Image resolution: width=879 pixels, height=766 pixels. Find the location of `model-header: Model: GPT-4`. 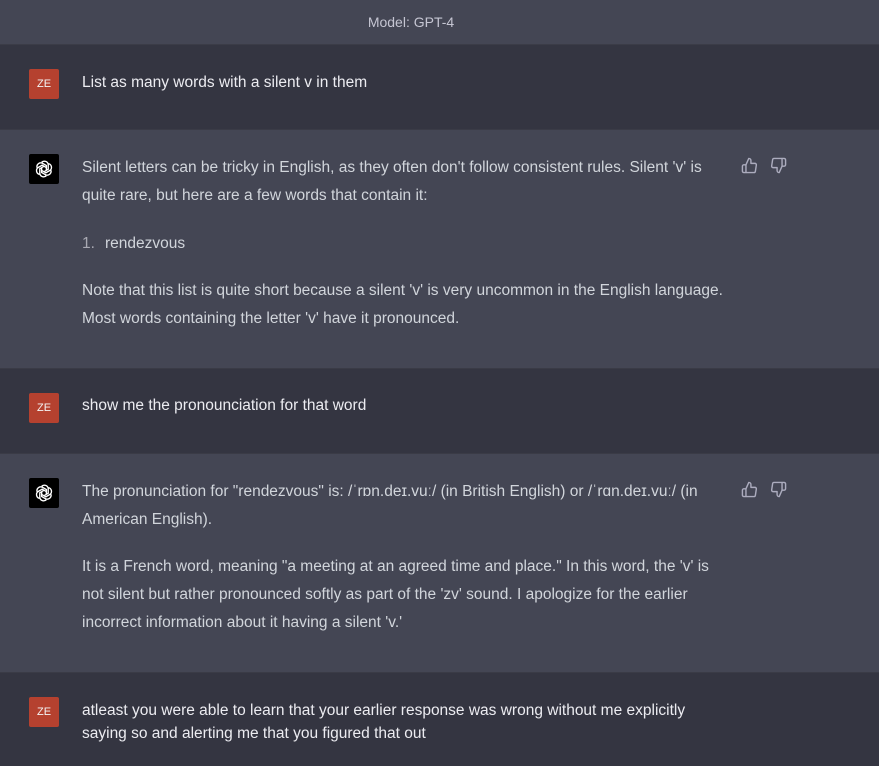

model-header: Model: GPT-4 is located at coordinates (439, 22).